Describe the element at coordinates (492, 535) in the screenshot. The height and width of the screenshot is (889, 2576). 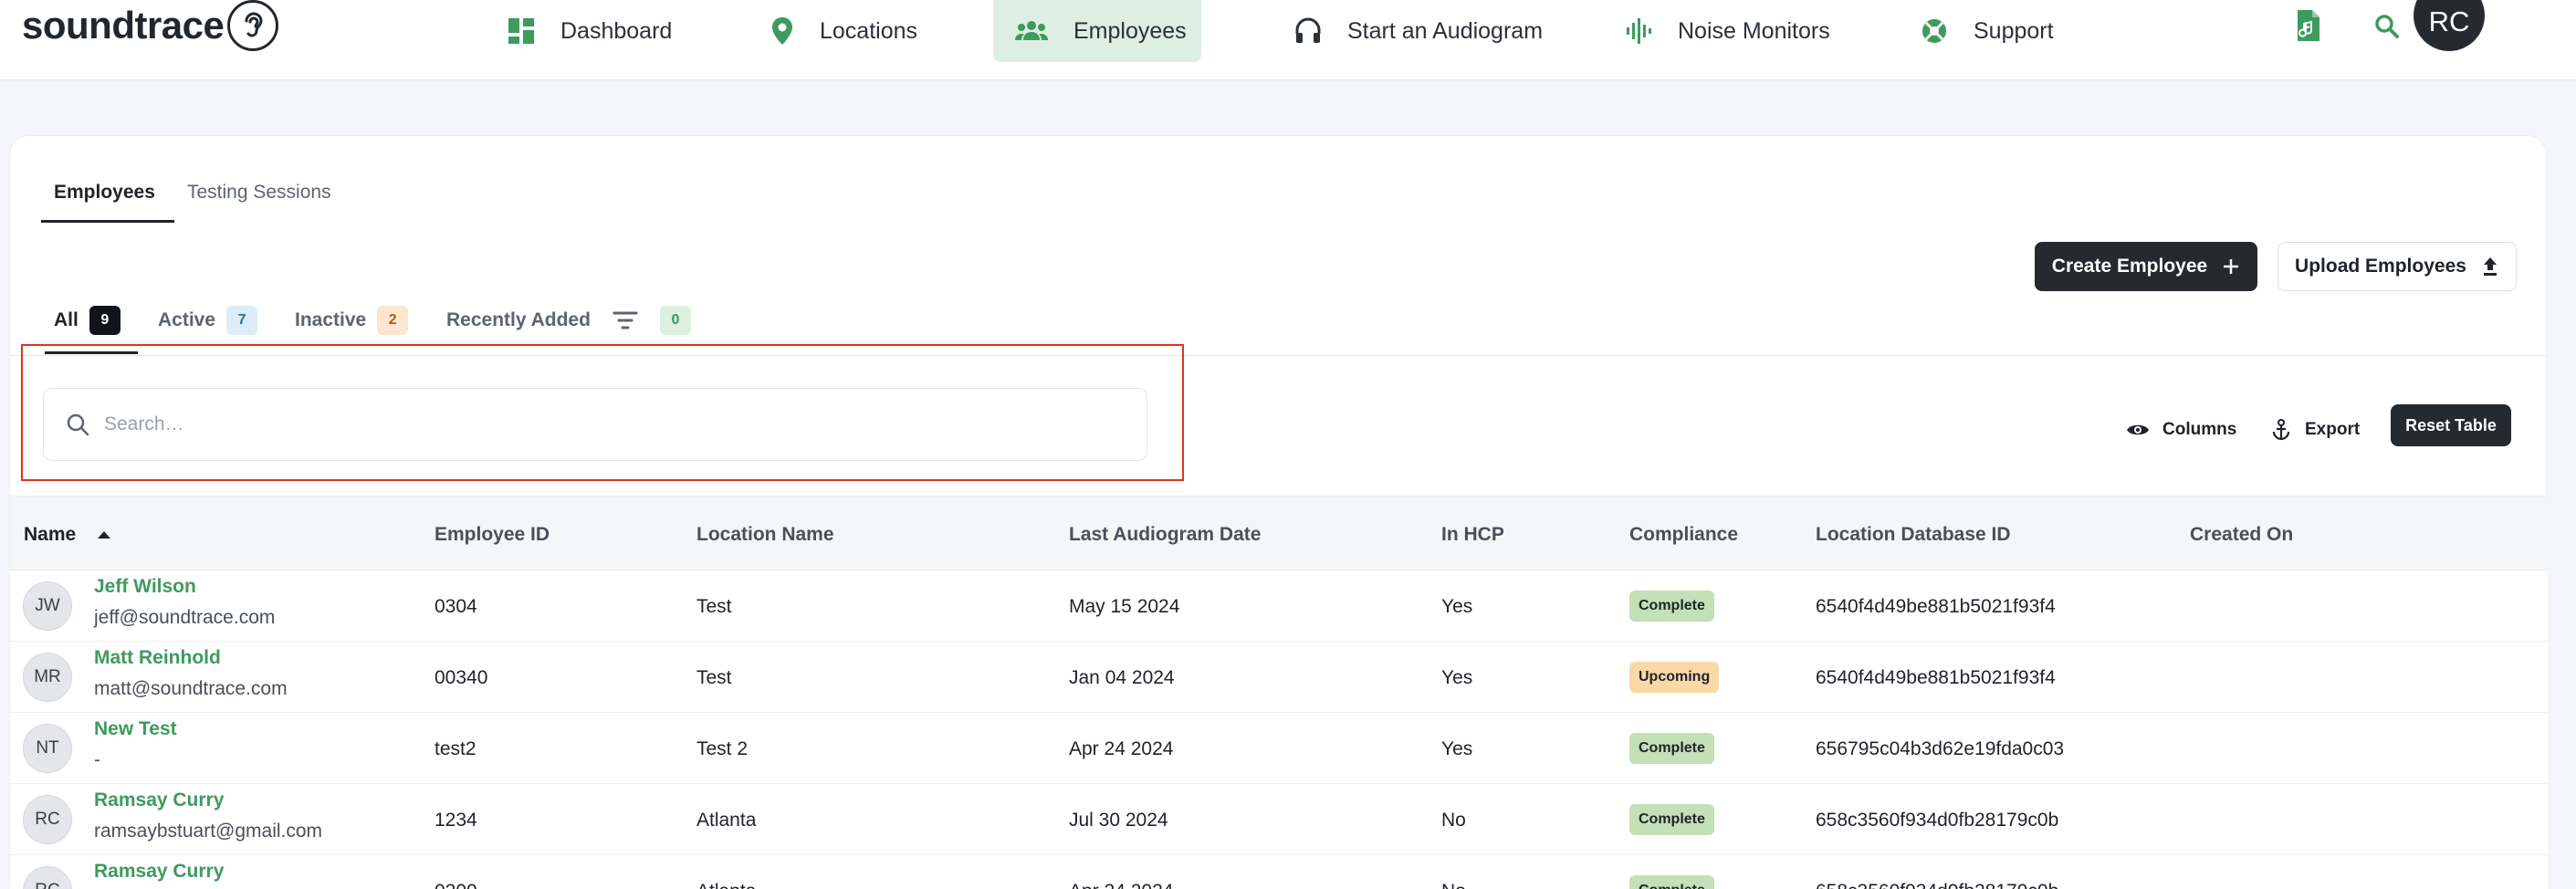
I see `column-header-employee-id: Employee ID` at that location.